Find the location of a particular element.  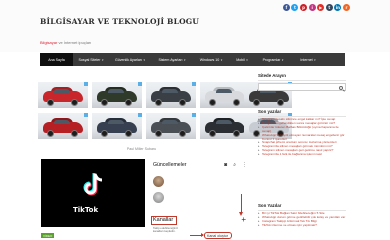

nav-item: Sosyal Siteler ▾ is located at coordinates (91, 59).